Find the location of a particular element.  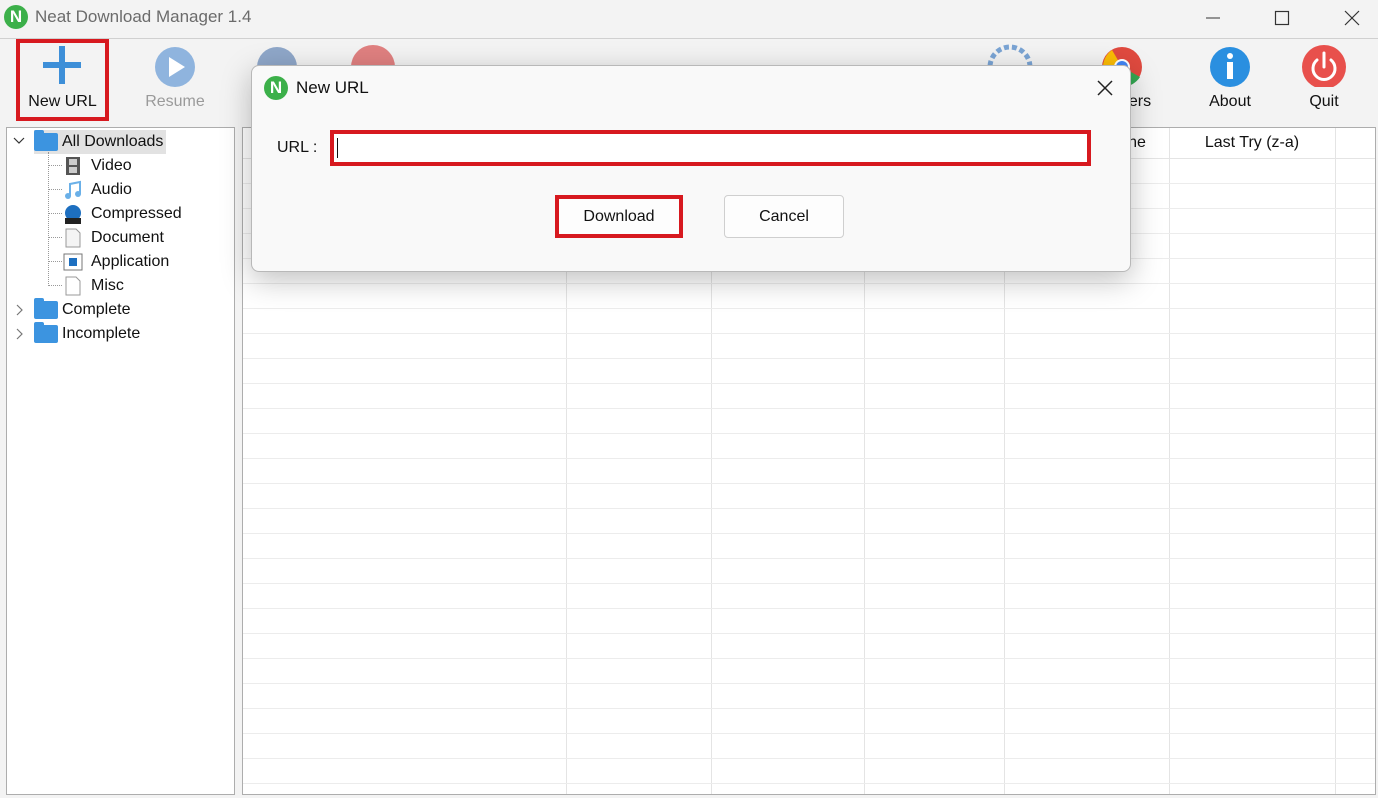

tree-label: Audio is located at coordinates (111, 189).